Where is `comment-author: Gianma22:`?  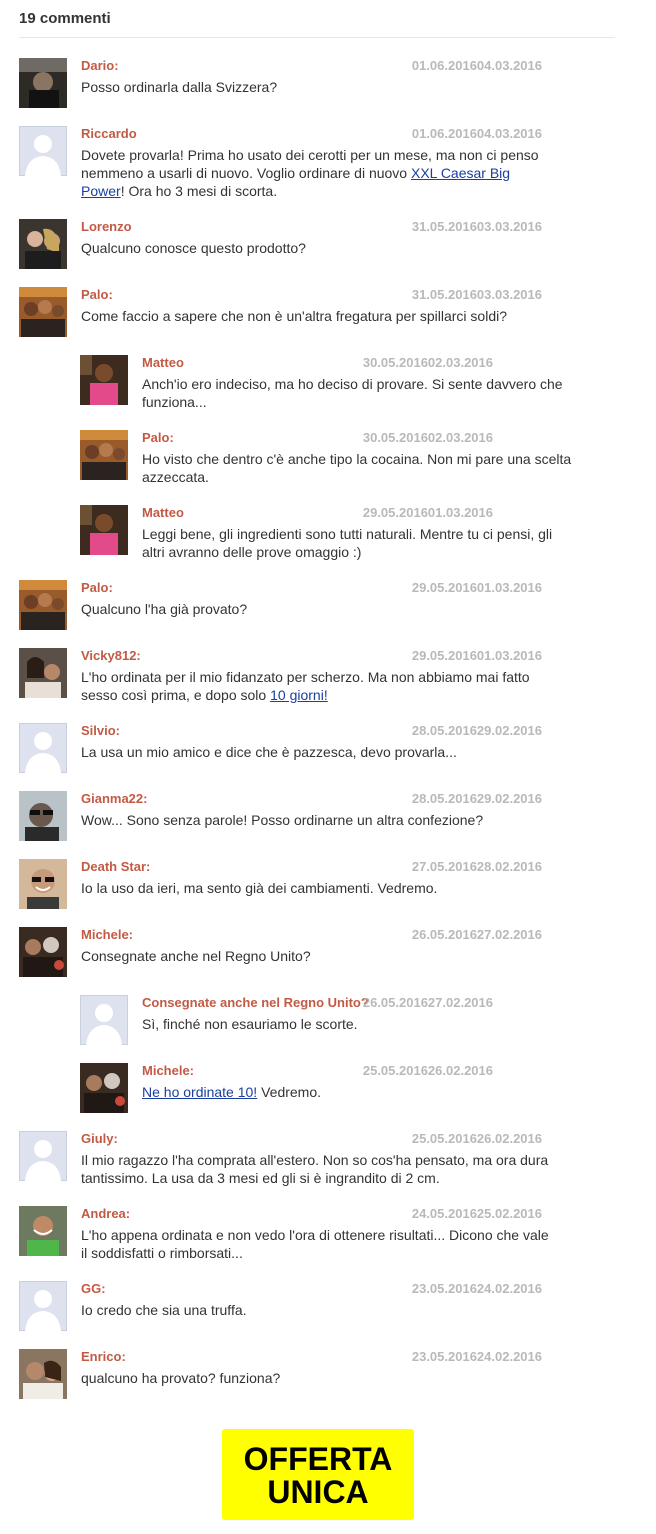
comment-author: Gianma22: is located at coordinates (114, 798).